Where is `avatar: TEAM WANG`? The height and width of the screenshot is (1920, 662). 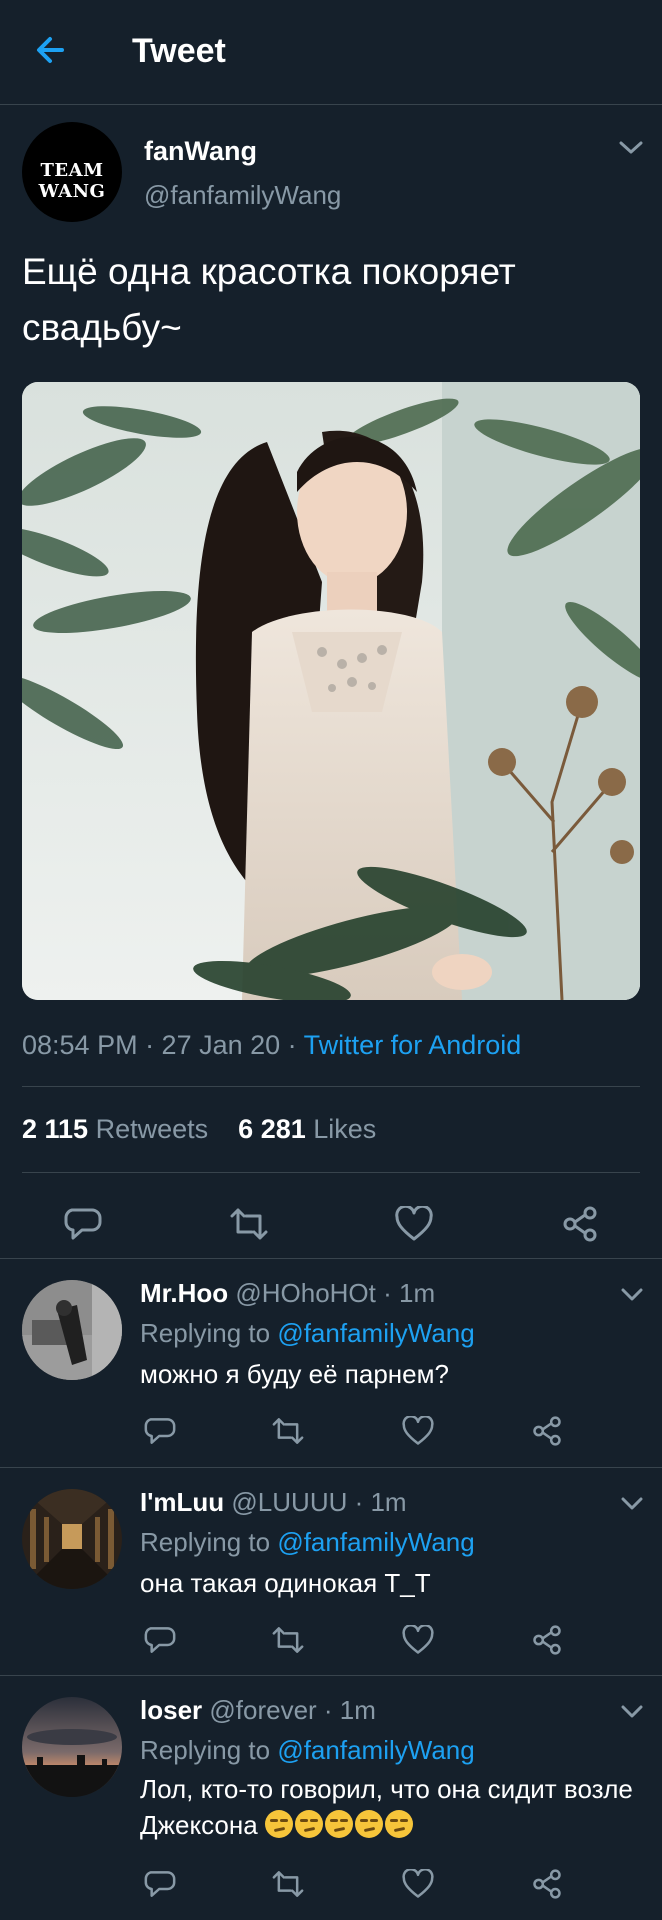 avatar: TEAM WANG is located at coordinates (72, 172).